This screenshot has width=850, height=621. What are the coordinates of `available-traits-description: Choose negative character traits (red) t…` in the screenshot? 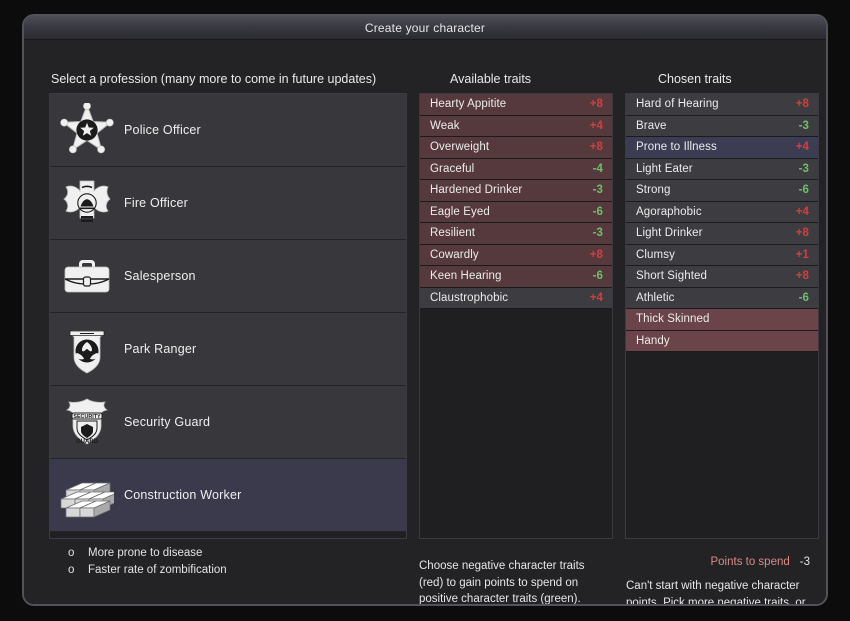 It's located at (502, 582).